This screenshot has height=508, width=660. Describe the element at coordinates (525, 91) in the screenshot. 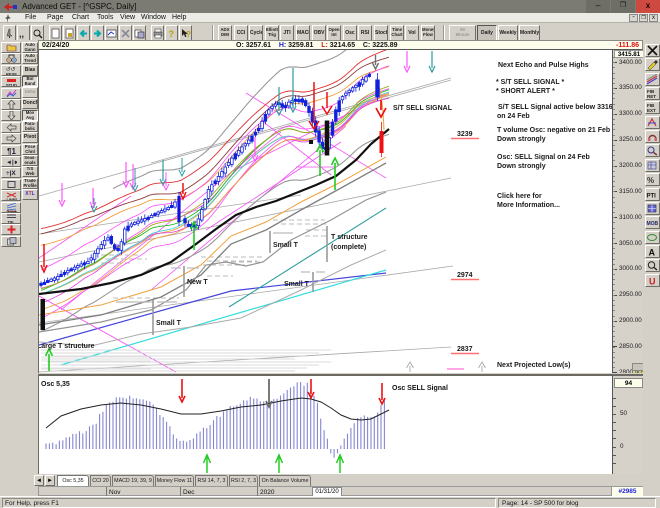

I see `svg-text: * SHORT ALERT *` at that location.